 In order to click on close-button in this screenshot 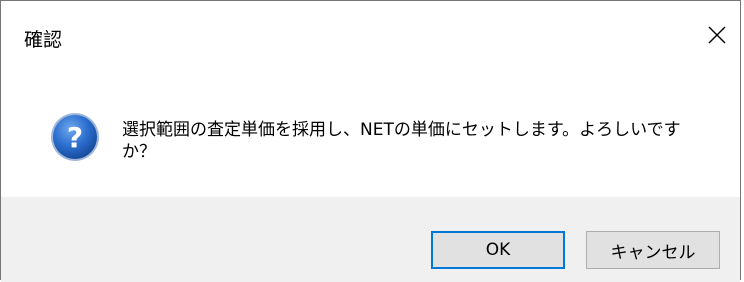, I will do `click(717, 35)`.